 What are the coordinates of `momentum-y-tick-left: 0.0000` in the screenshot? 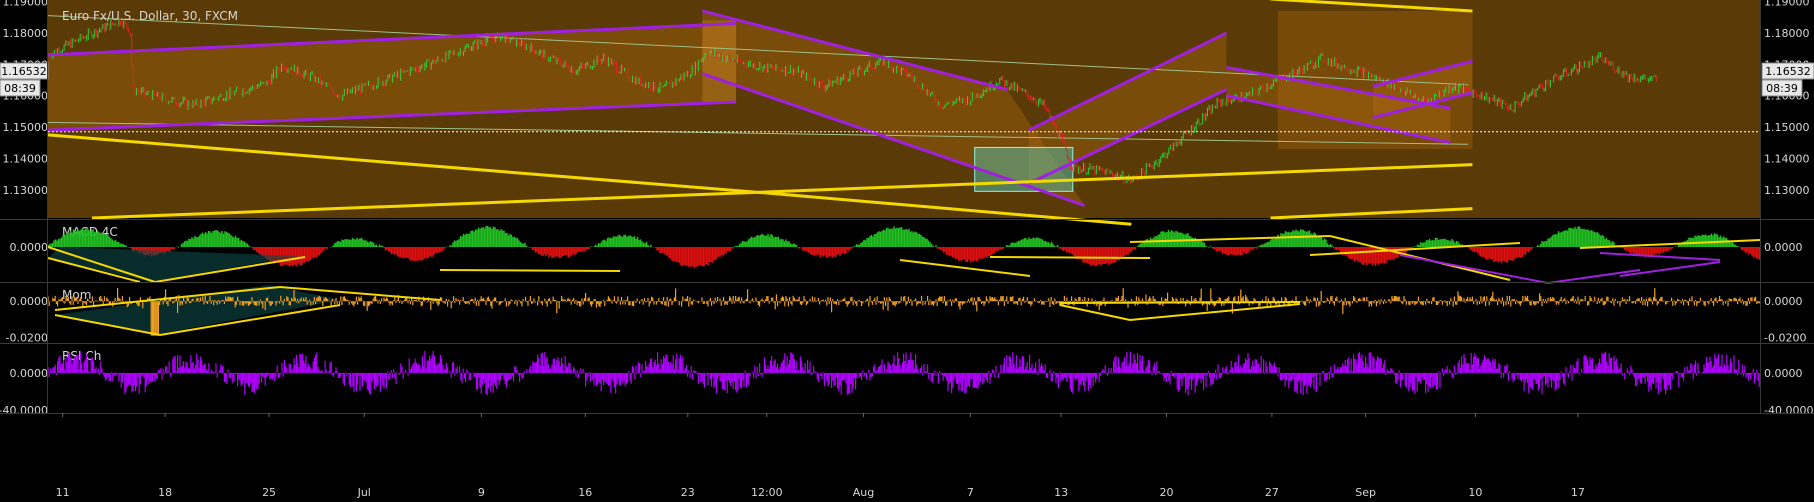 It's located at (29, 301).